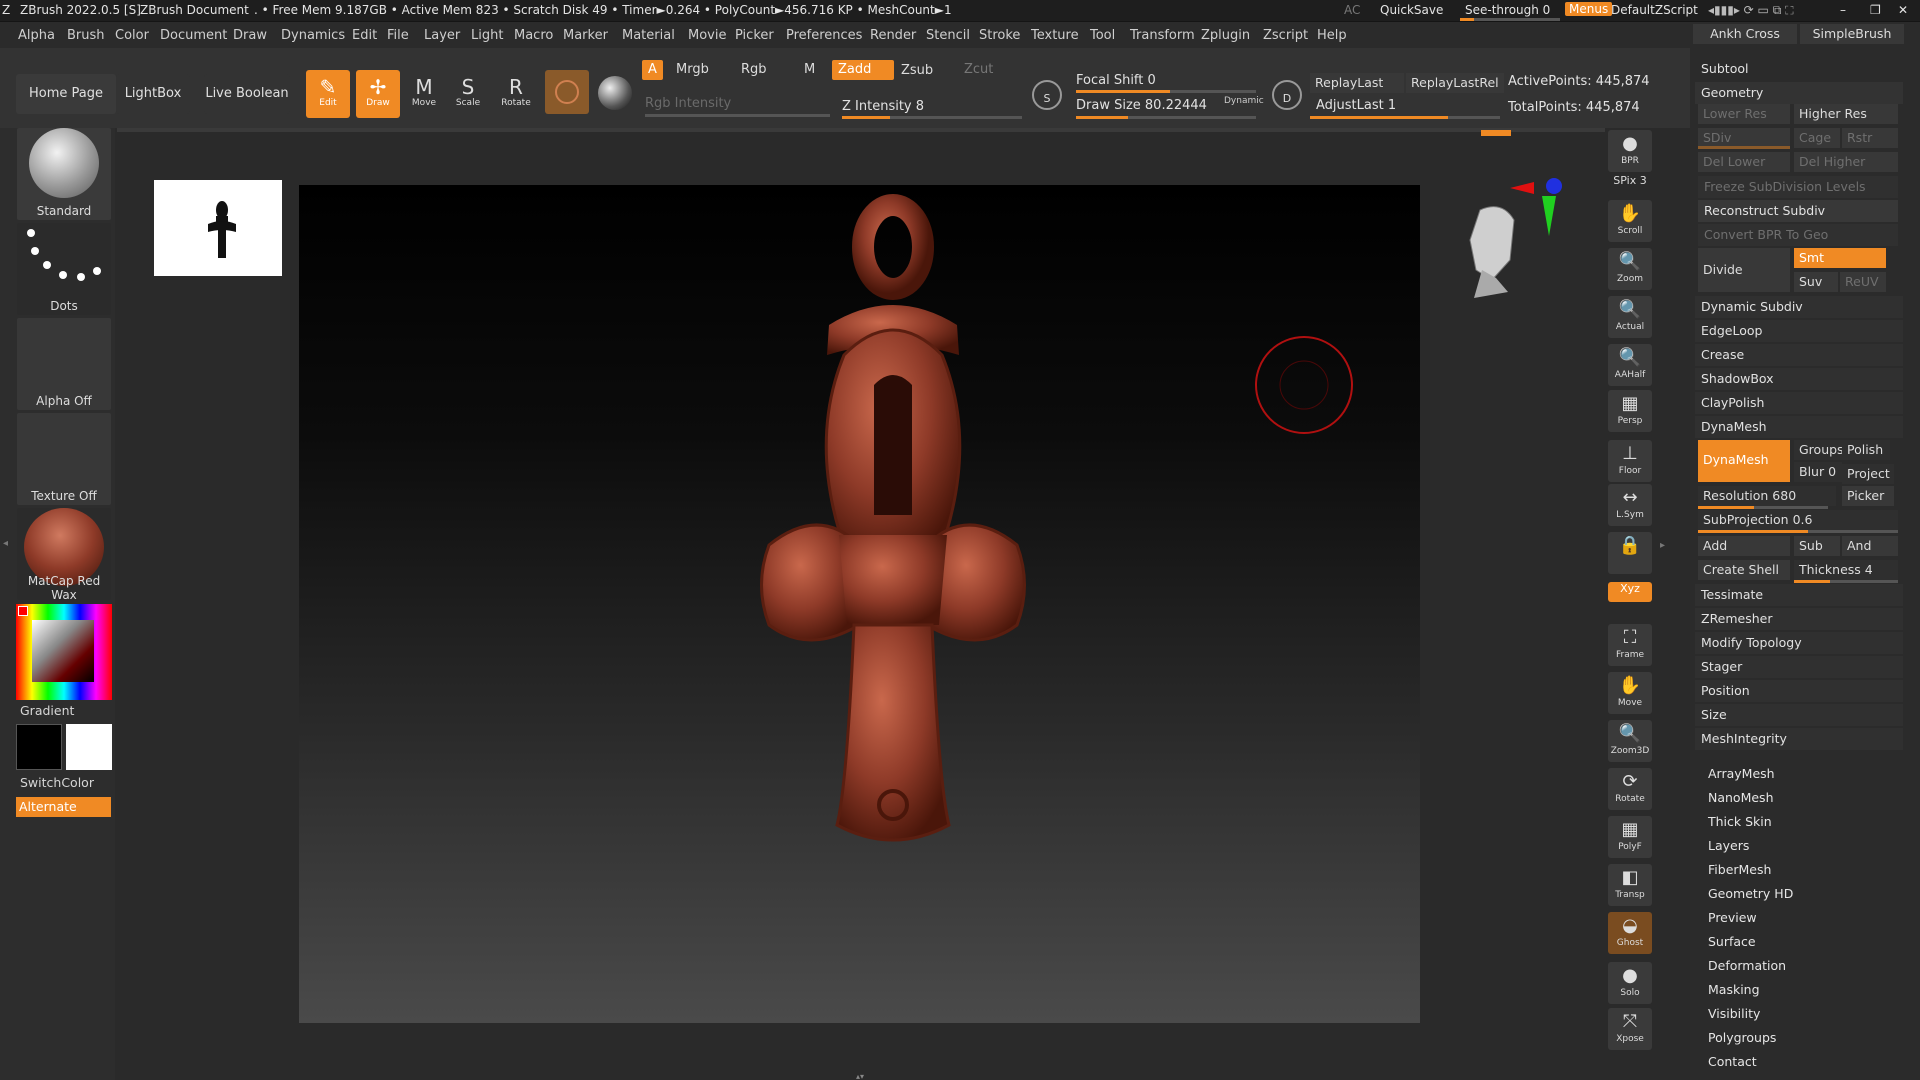  Describe the element at coordinates (193, 35) in the screenshot. I see `menu-document: Document` at that location.